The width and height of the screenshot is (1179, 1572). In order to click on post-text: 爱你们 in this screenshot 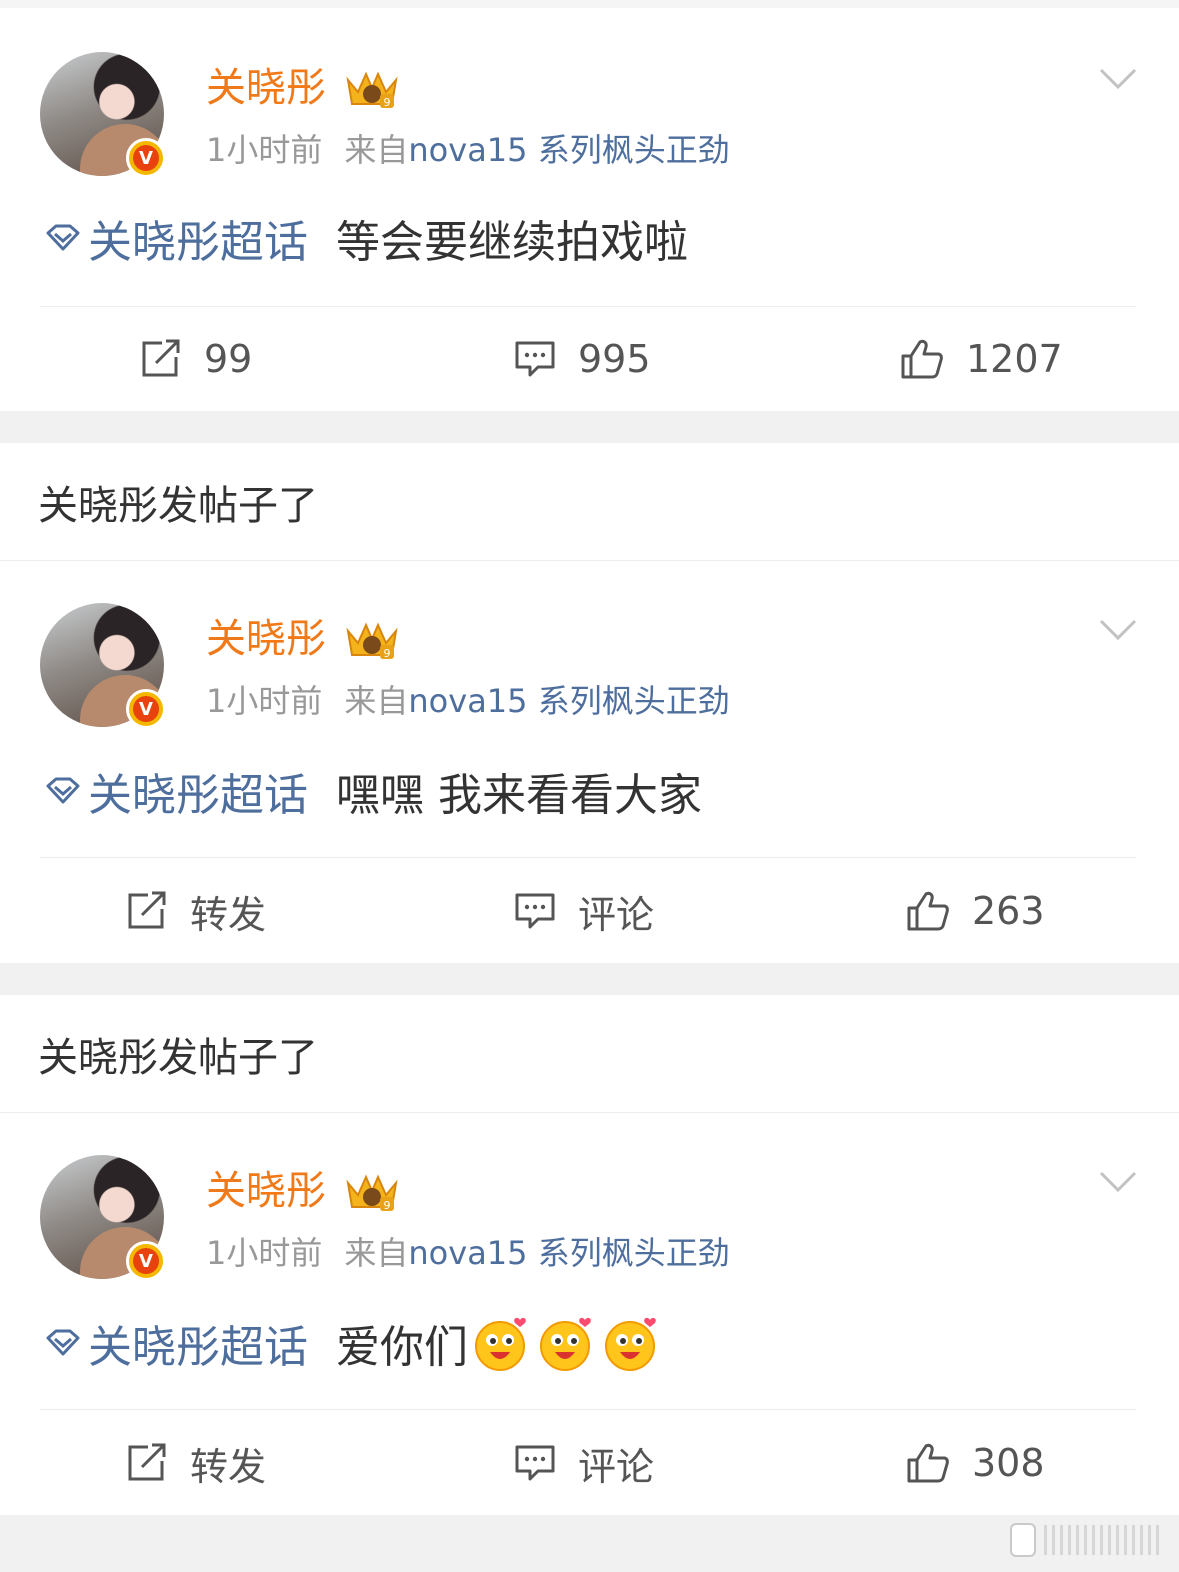, I will do `click(402, 1347)`.